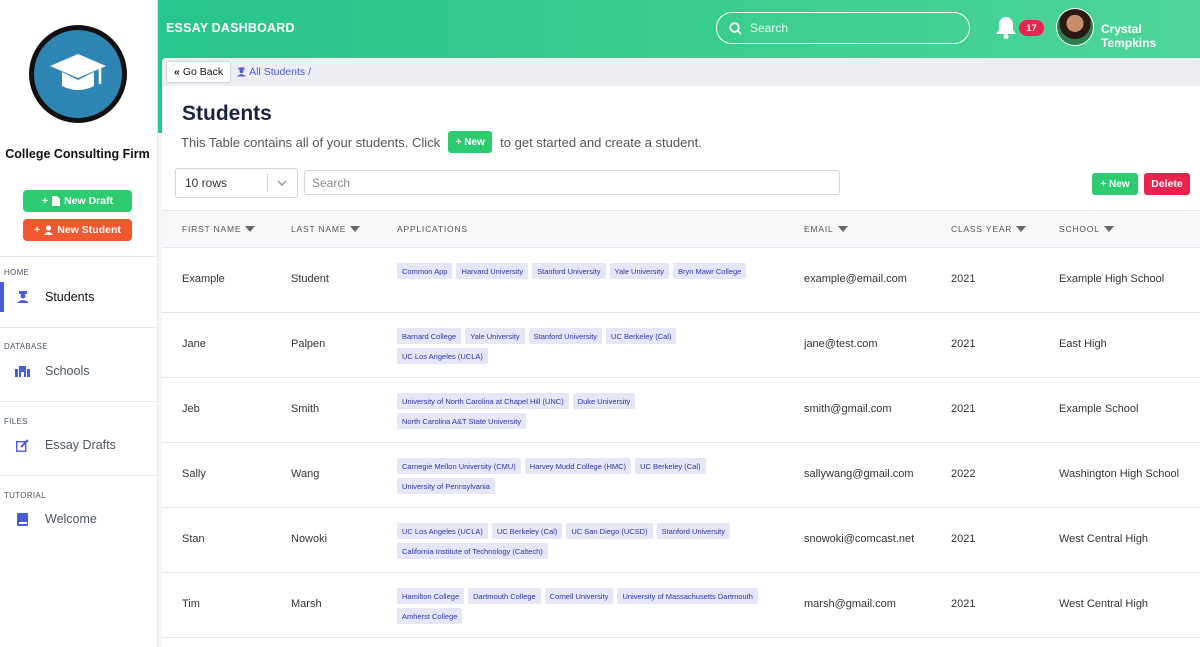 This screenshot has height=647, width=1200. What do you see at coordinates (1075, 27) in the screenshot?
I see `avatar` at bounding box center [1075, 27].